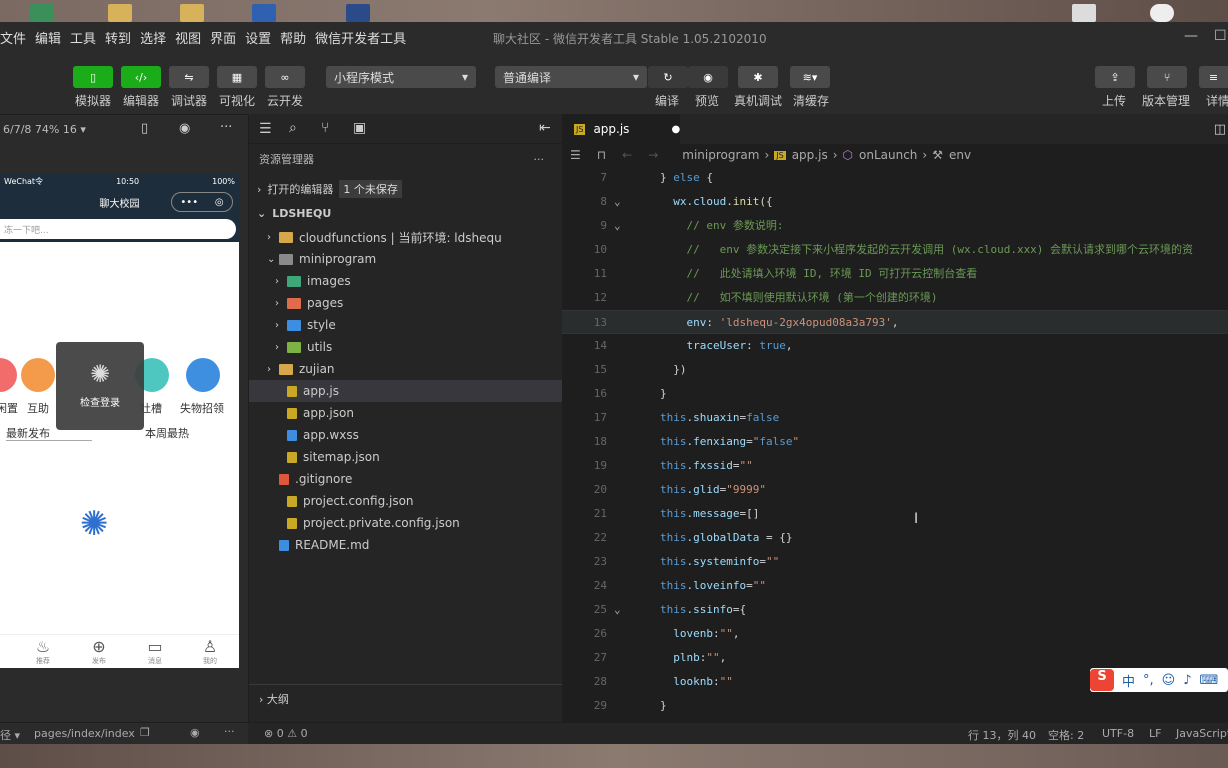 Image resolution: width=1228 pixels, height=768 pixels. What do you see at coordinates (1148, 680) in the screenshot?
I see `punctuation-icon: °,` at bounding box center [1148, 680].